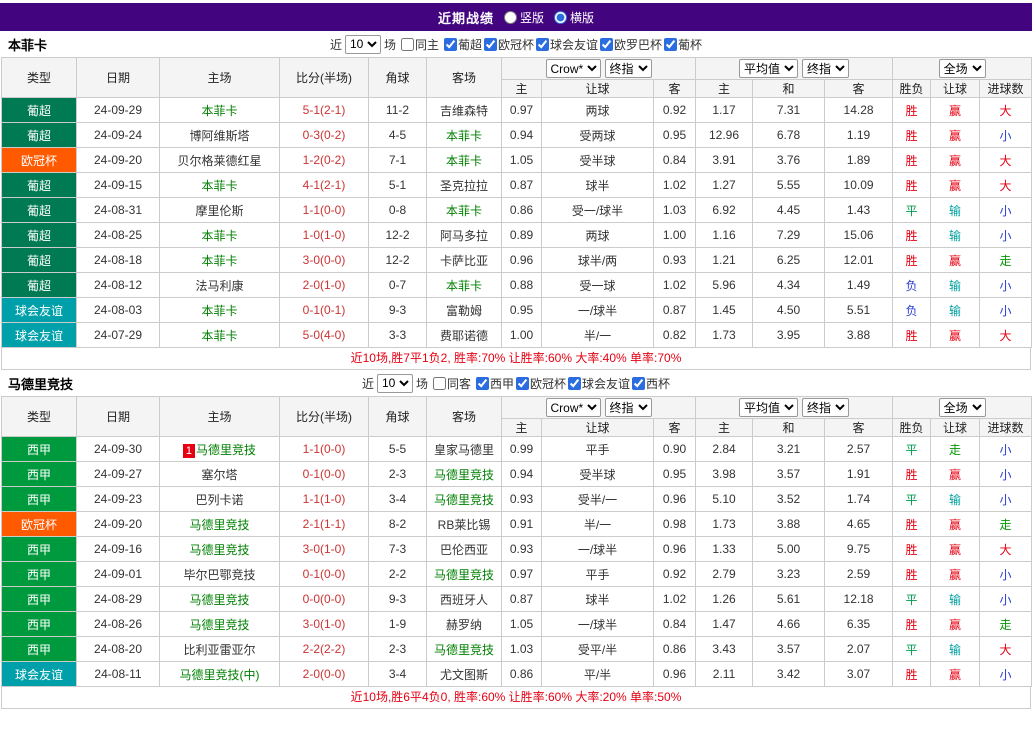 The height and width of the screenshot is (737, 1032). What do you see at coordinates (690, 44) in the screenshot?
I see `league-filter-label: 葡杯` at bounding box center [690, 44].